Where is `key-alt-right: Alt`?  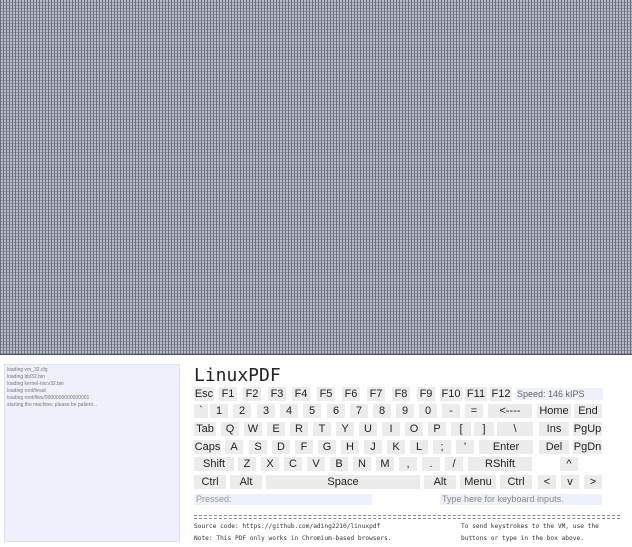 key-alt-right: Alt is located at coordinates (440, 482).